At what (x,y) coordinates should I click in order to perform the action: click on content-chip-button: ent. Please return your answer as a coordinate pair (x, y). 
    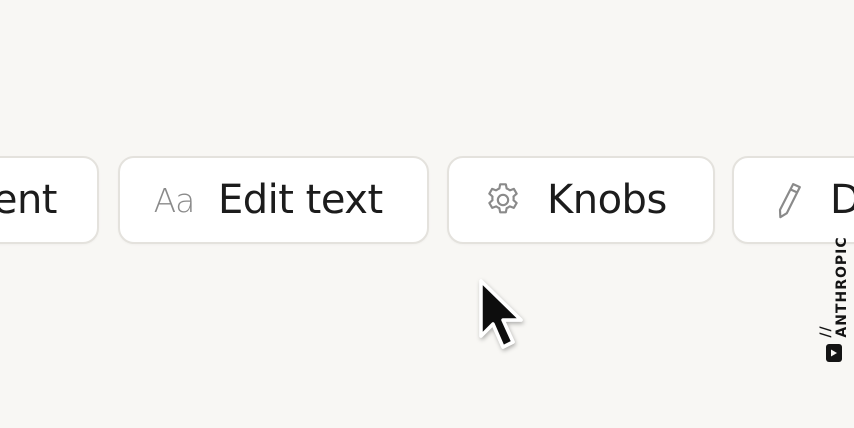
    Looking at the image, I should click on (49, 200).